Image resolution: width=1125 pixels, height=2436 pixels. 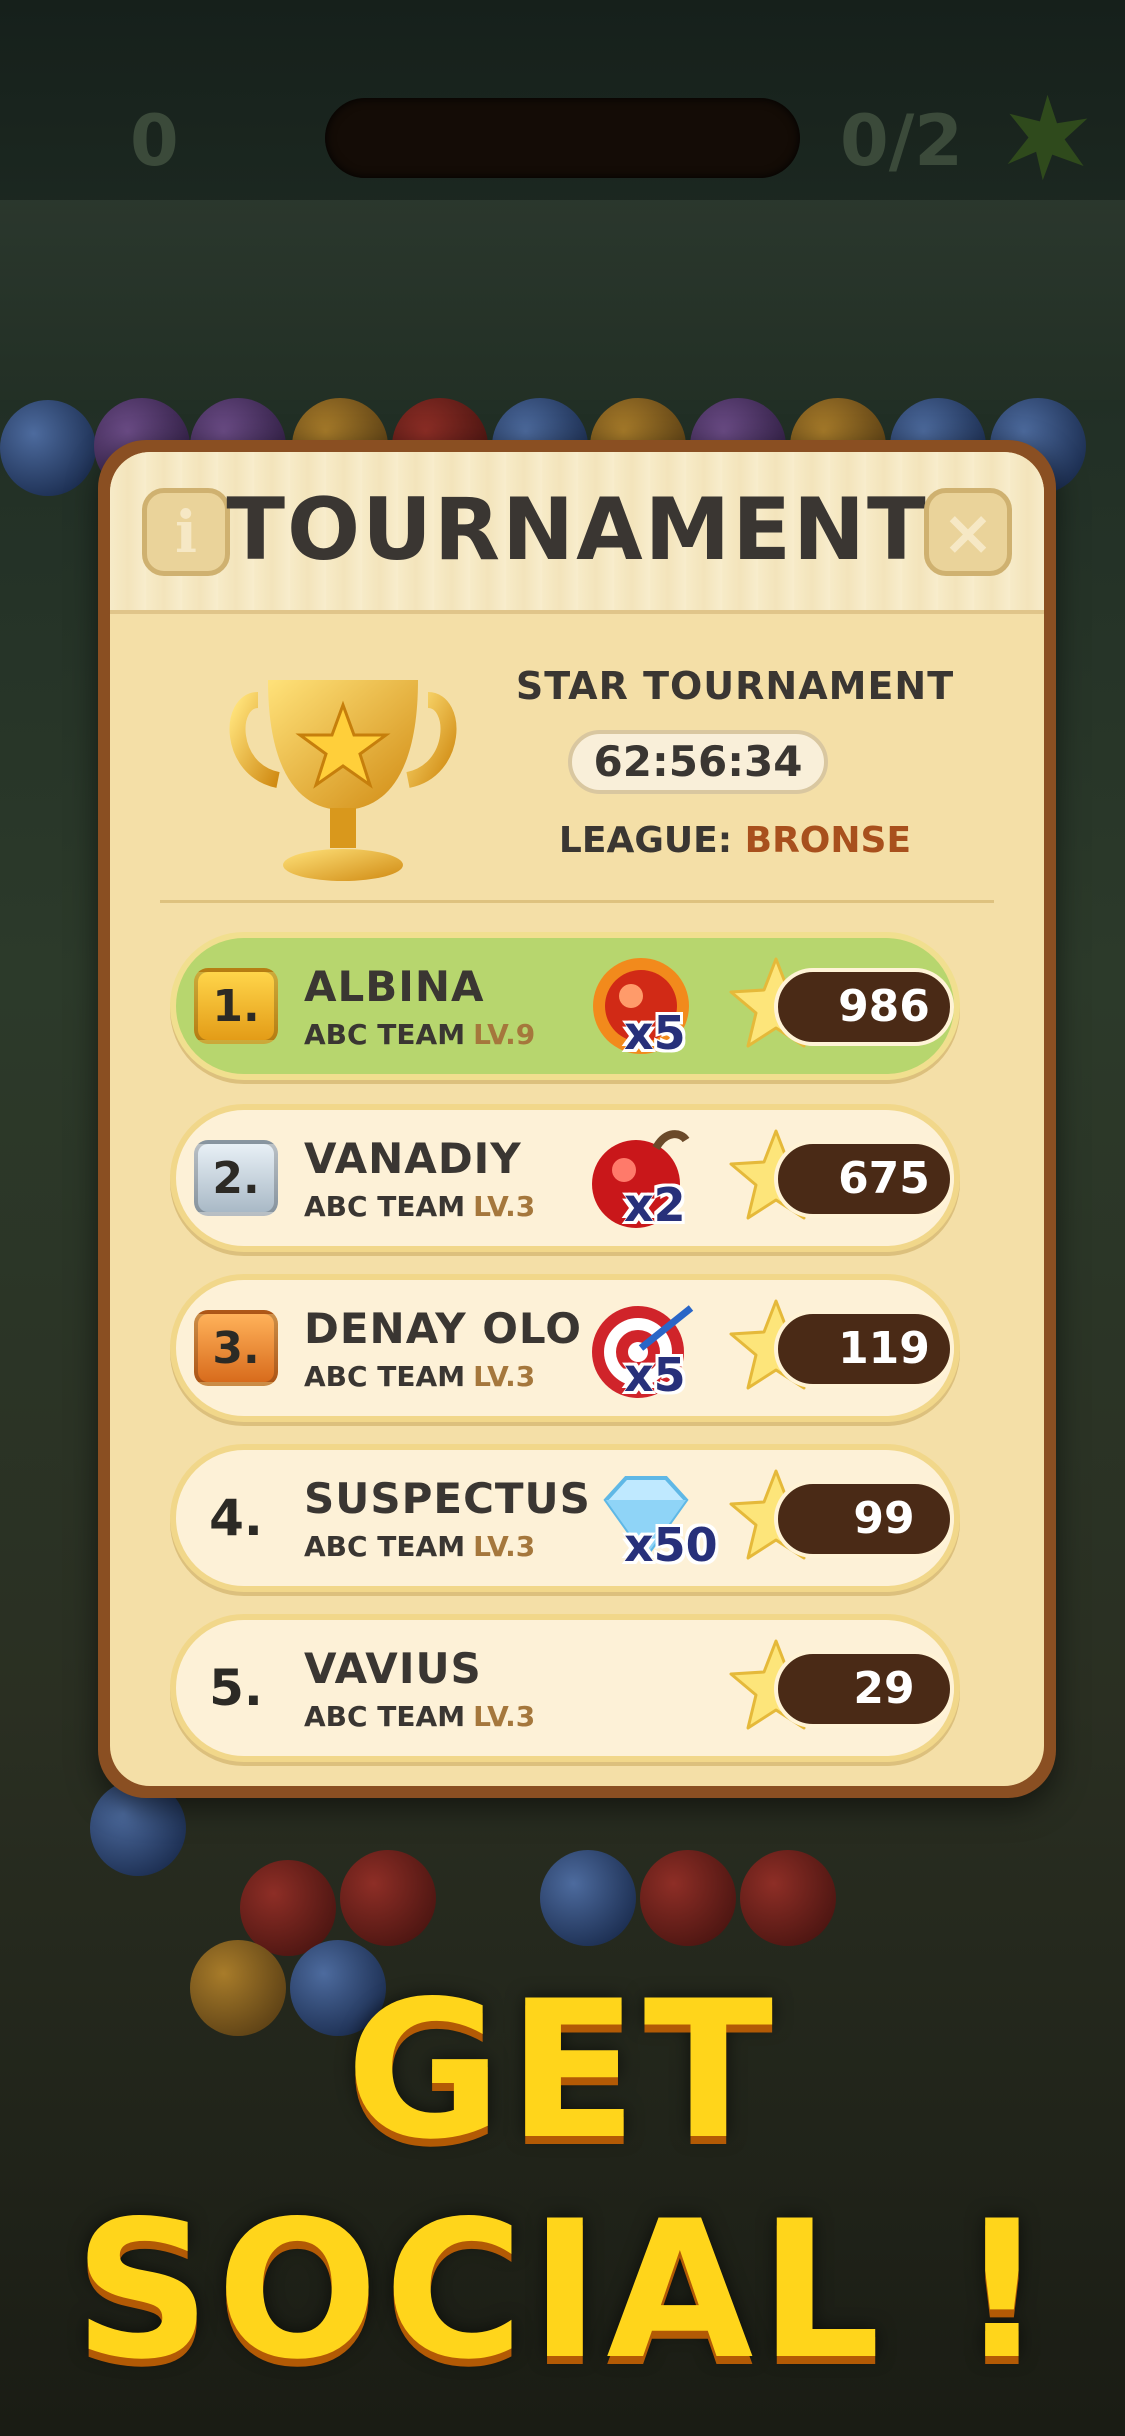 I want to click on leaderboard-row: 2. VANADIY ABC TEAM LV.3 x2 675, so click(x=565, y=1178).